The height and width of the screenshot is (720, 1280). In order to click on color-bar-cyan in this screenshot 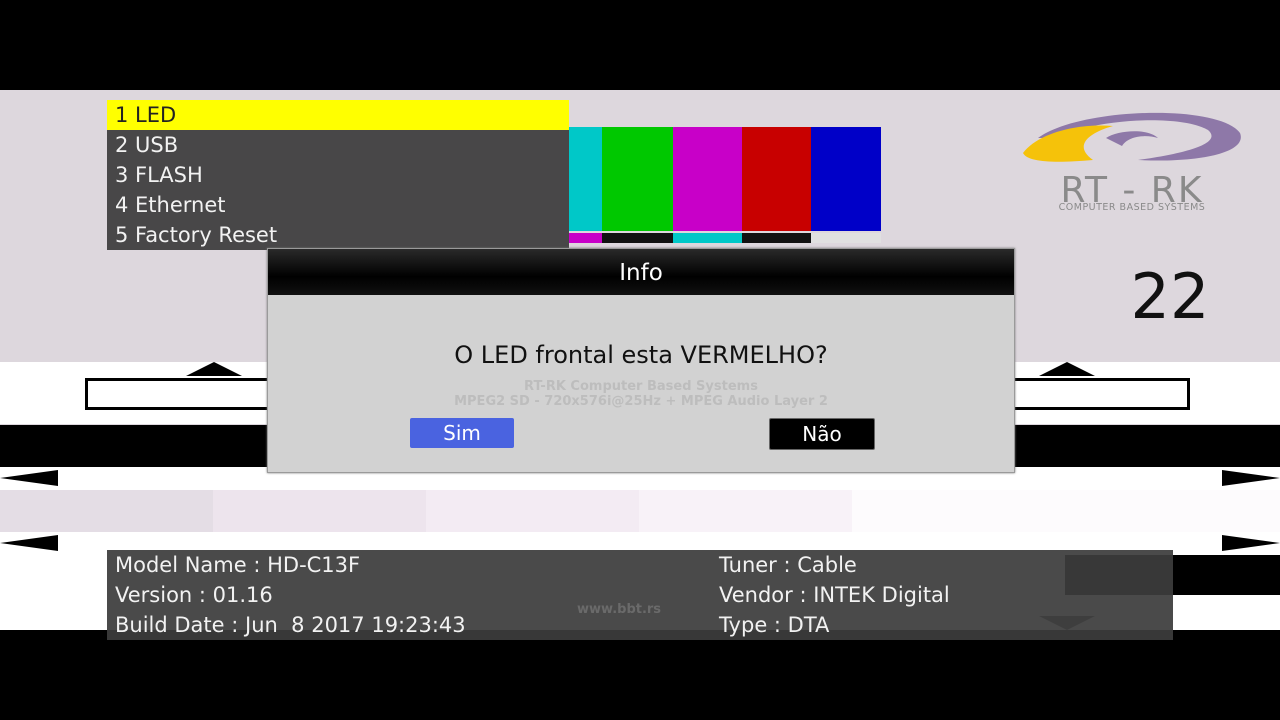, I will do `click(585, 179)`.